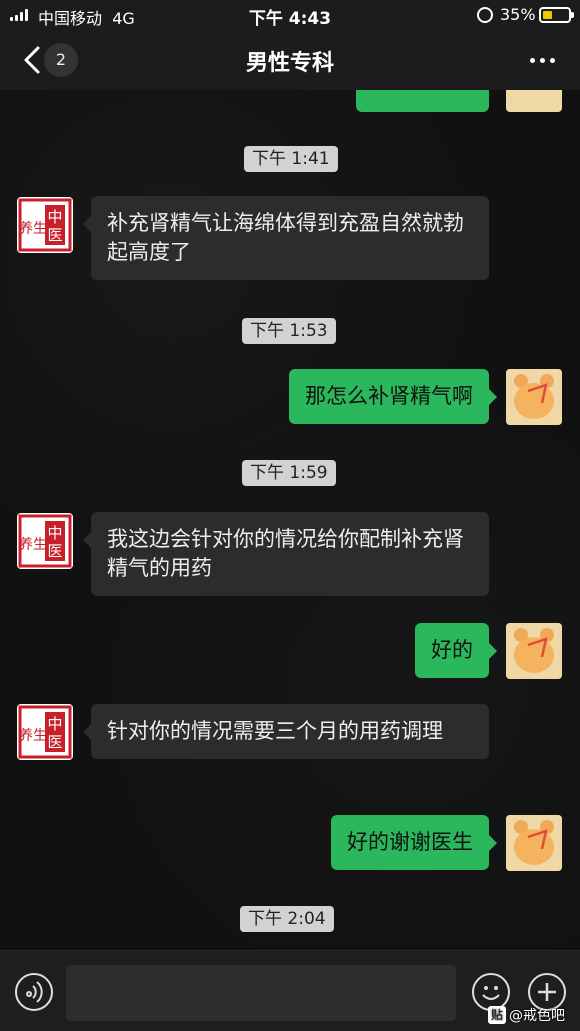 The height and width of the screenshot is (1031, 580). I want to click on partial-sent-bubble, so click(422, 101).